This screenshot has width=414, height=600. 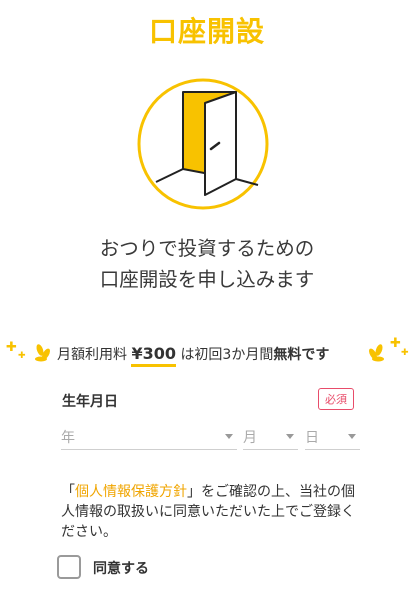 What do you see at coordinates (92, 355) in the screenshot?
I see `fee-prefix: 月額利用料` at bounding box center [92, 355].